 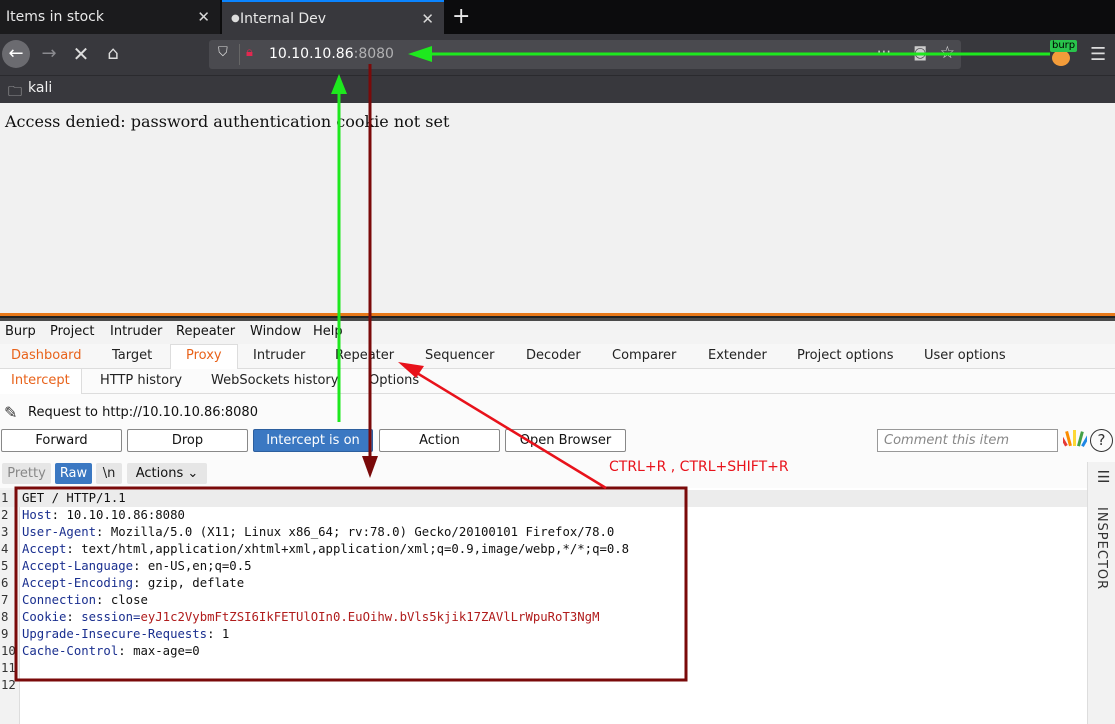 What do you see at coordinates (543, 600) in the screenshot?
I see `request-line: 7 Connection: close` at bounding box center [543, 600].